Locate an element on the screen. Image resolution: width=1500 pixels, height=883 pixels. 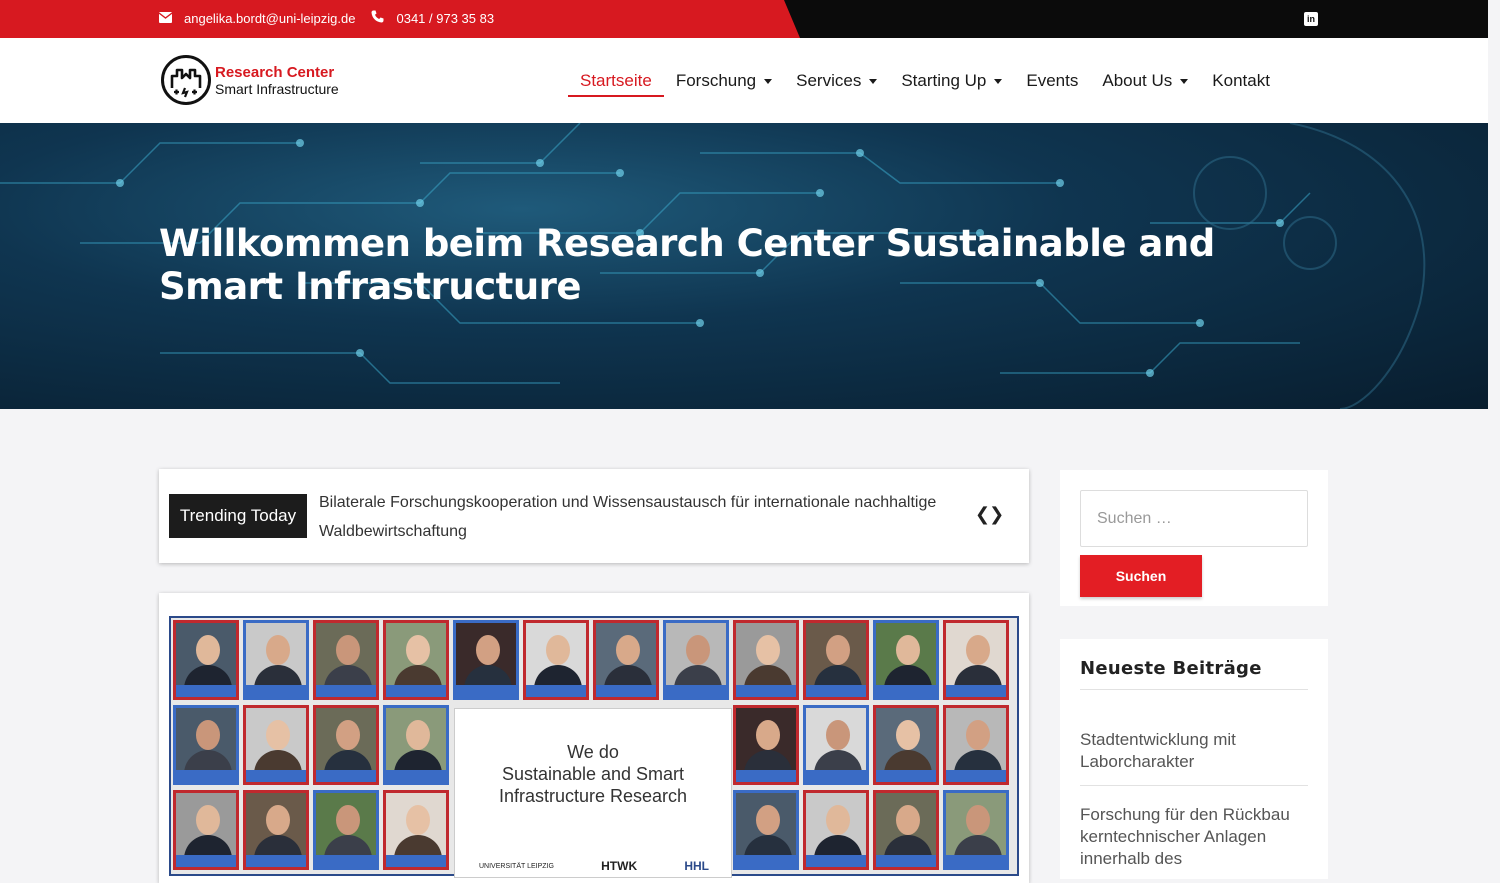
nav-label: Startseite is located at coordinates (616, 80).